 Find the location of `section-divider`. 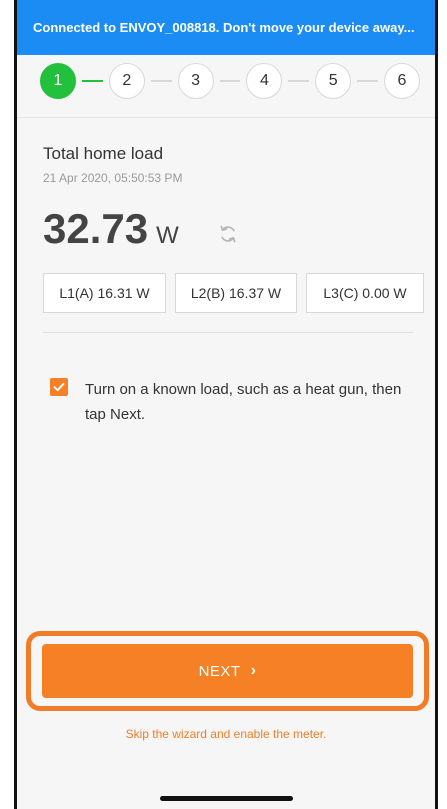

section-divider is located at coordinates (228, 332).